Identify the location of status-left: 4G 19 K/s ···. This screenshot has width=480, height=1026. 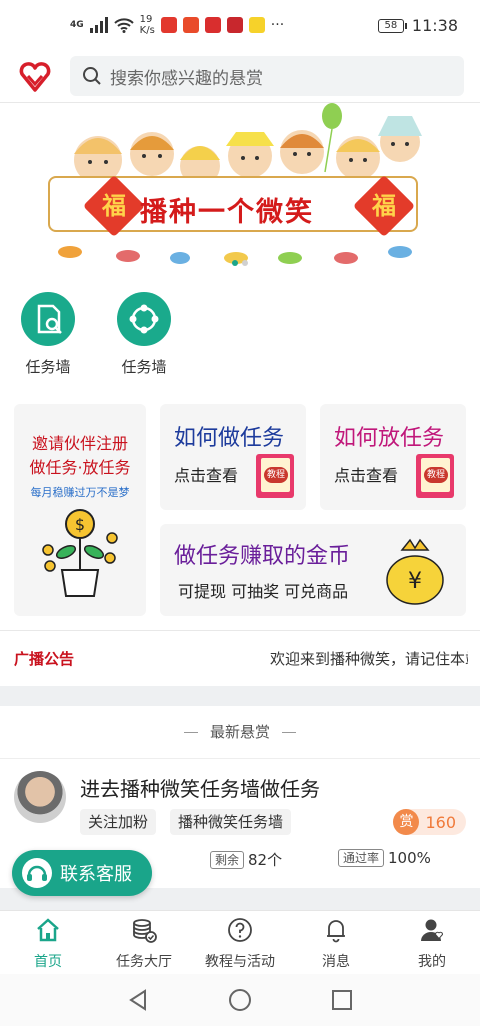
(177, 25).